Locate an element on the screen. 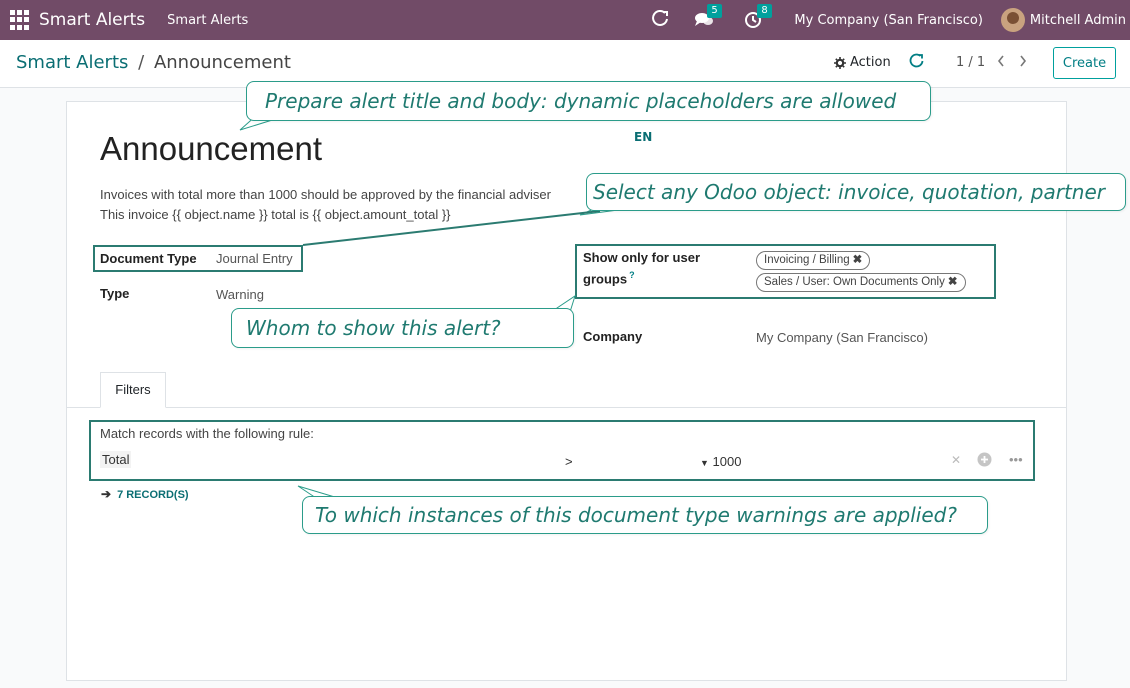 The width and height of the screenshot is (1130, 688). gear-icon is located at coordinates (840, 62).